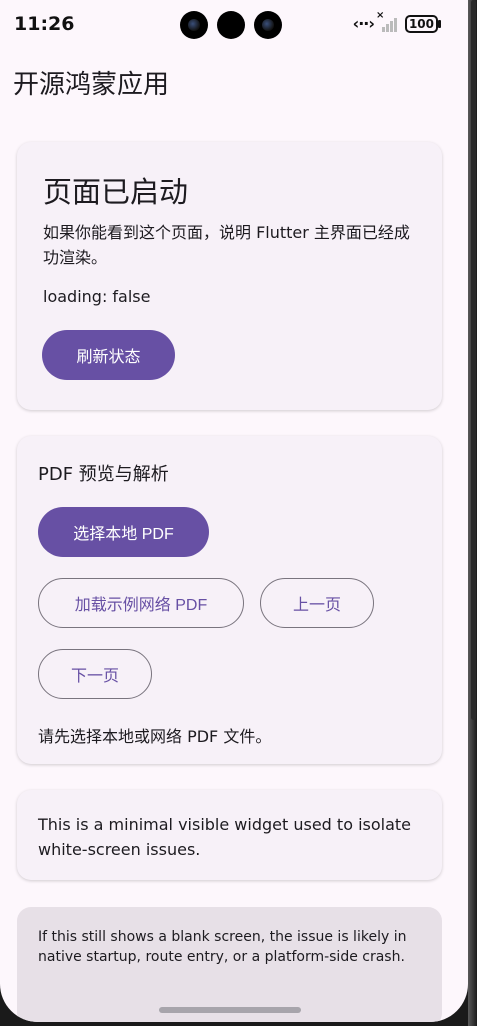 This screenshot has width=477, height=1026. What do you see at coordinates (155, 736) in the screenshot?
I see `pdf-hint-text: 请先选择本地或网络 PDF 文件。` at bounding box center [155, 736].